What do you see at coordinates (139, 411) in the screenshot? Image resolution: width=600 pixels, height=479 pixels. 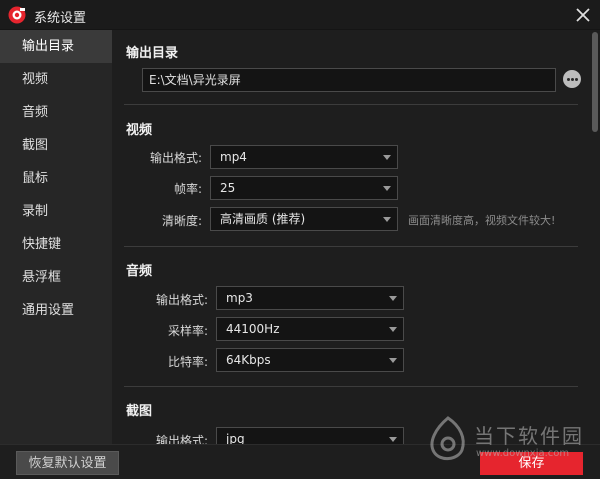 I see `section-title-screenshot: 截图` at bounding box center [139, 411].